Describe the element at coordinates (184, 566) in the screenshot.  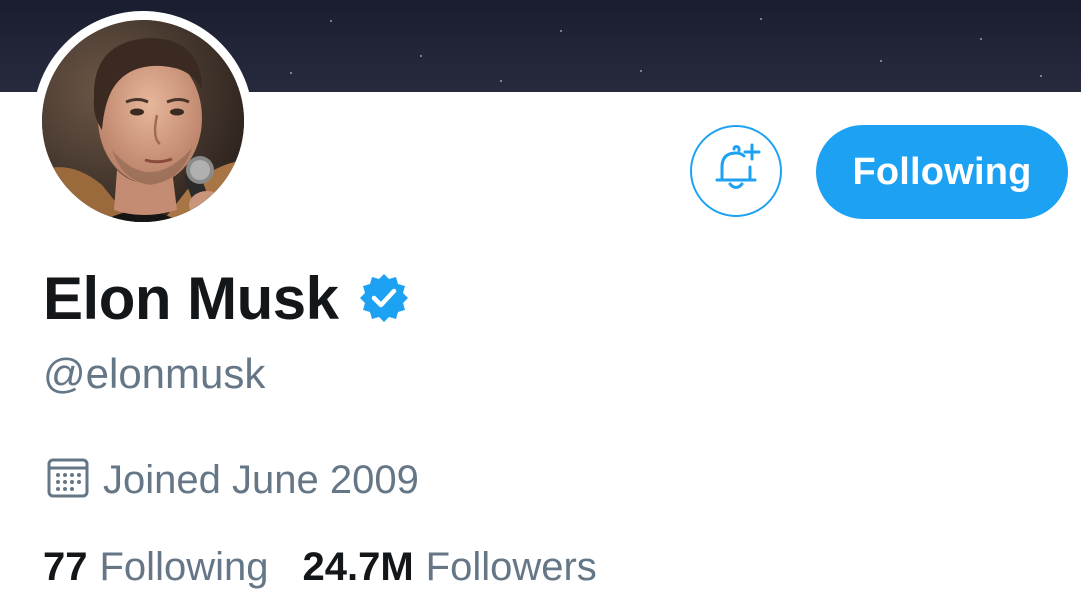
I see `following-stat-label: Following` at that location.